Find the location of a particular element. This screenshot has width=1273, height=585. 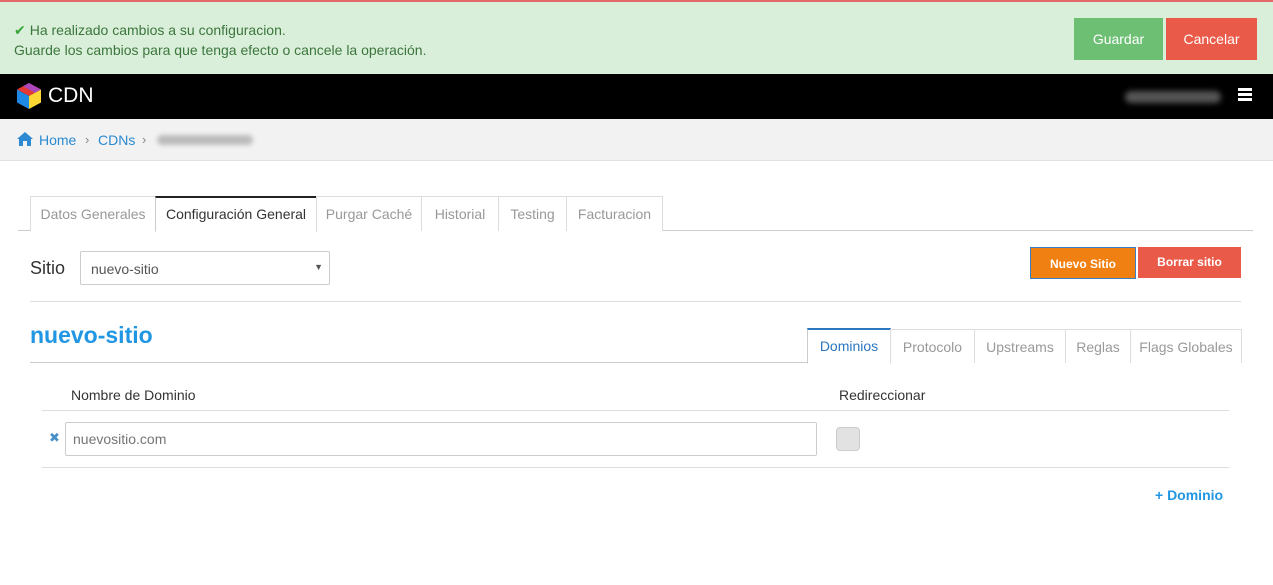

sitio-select: nuevo-sitio ▼ is located at coordinates (205, 268).